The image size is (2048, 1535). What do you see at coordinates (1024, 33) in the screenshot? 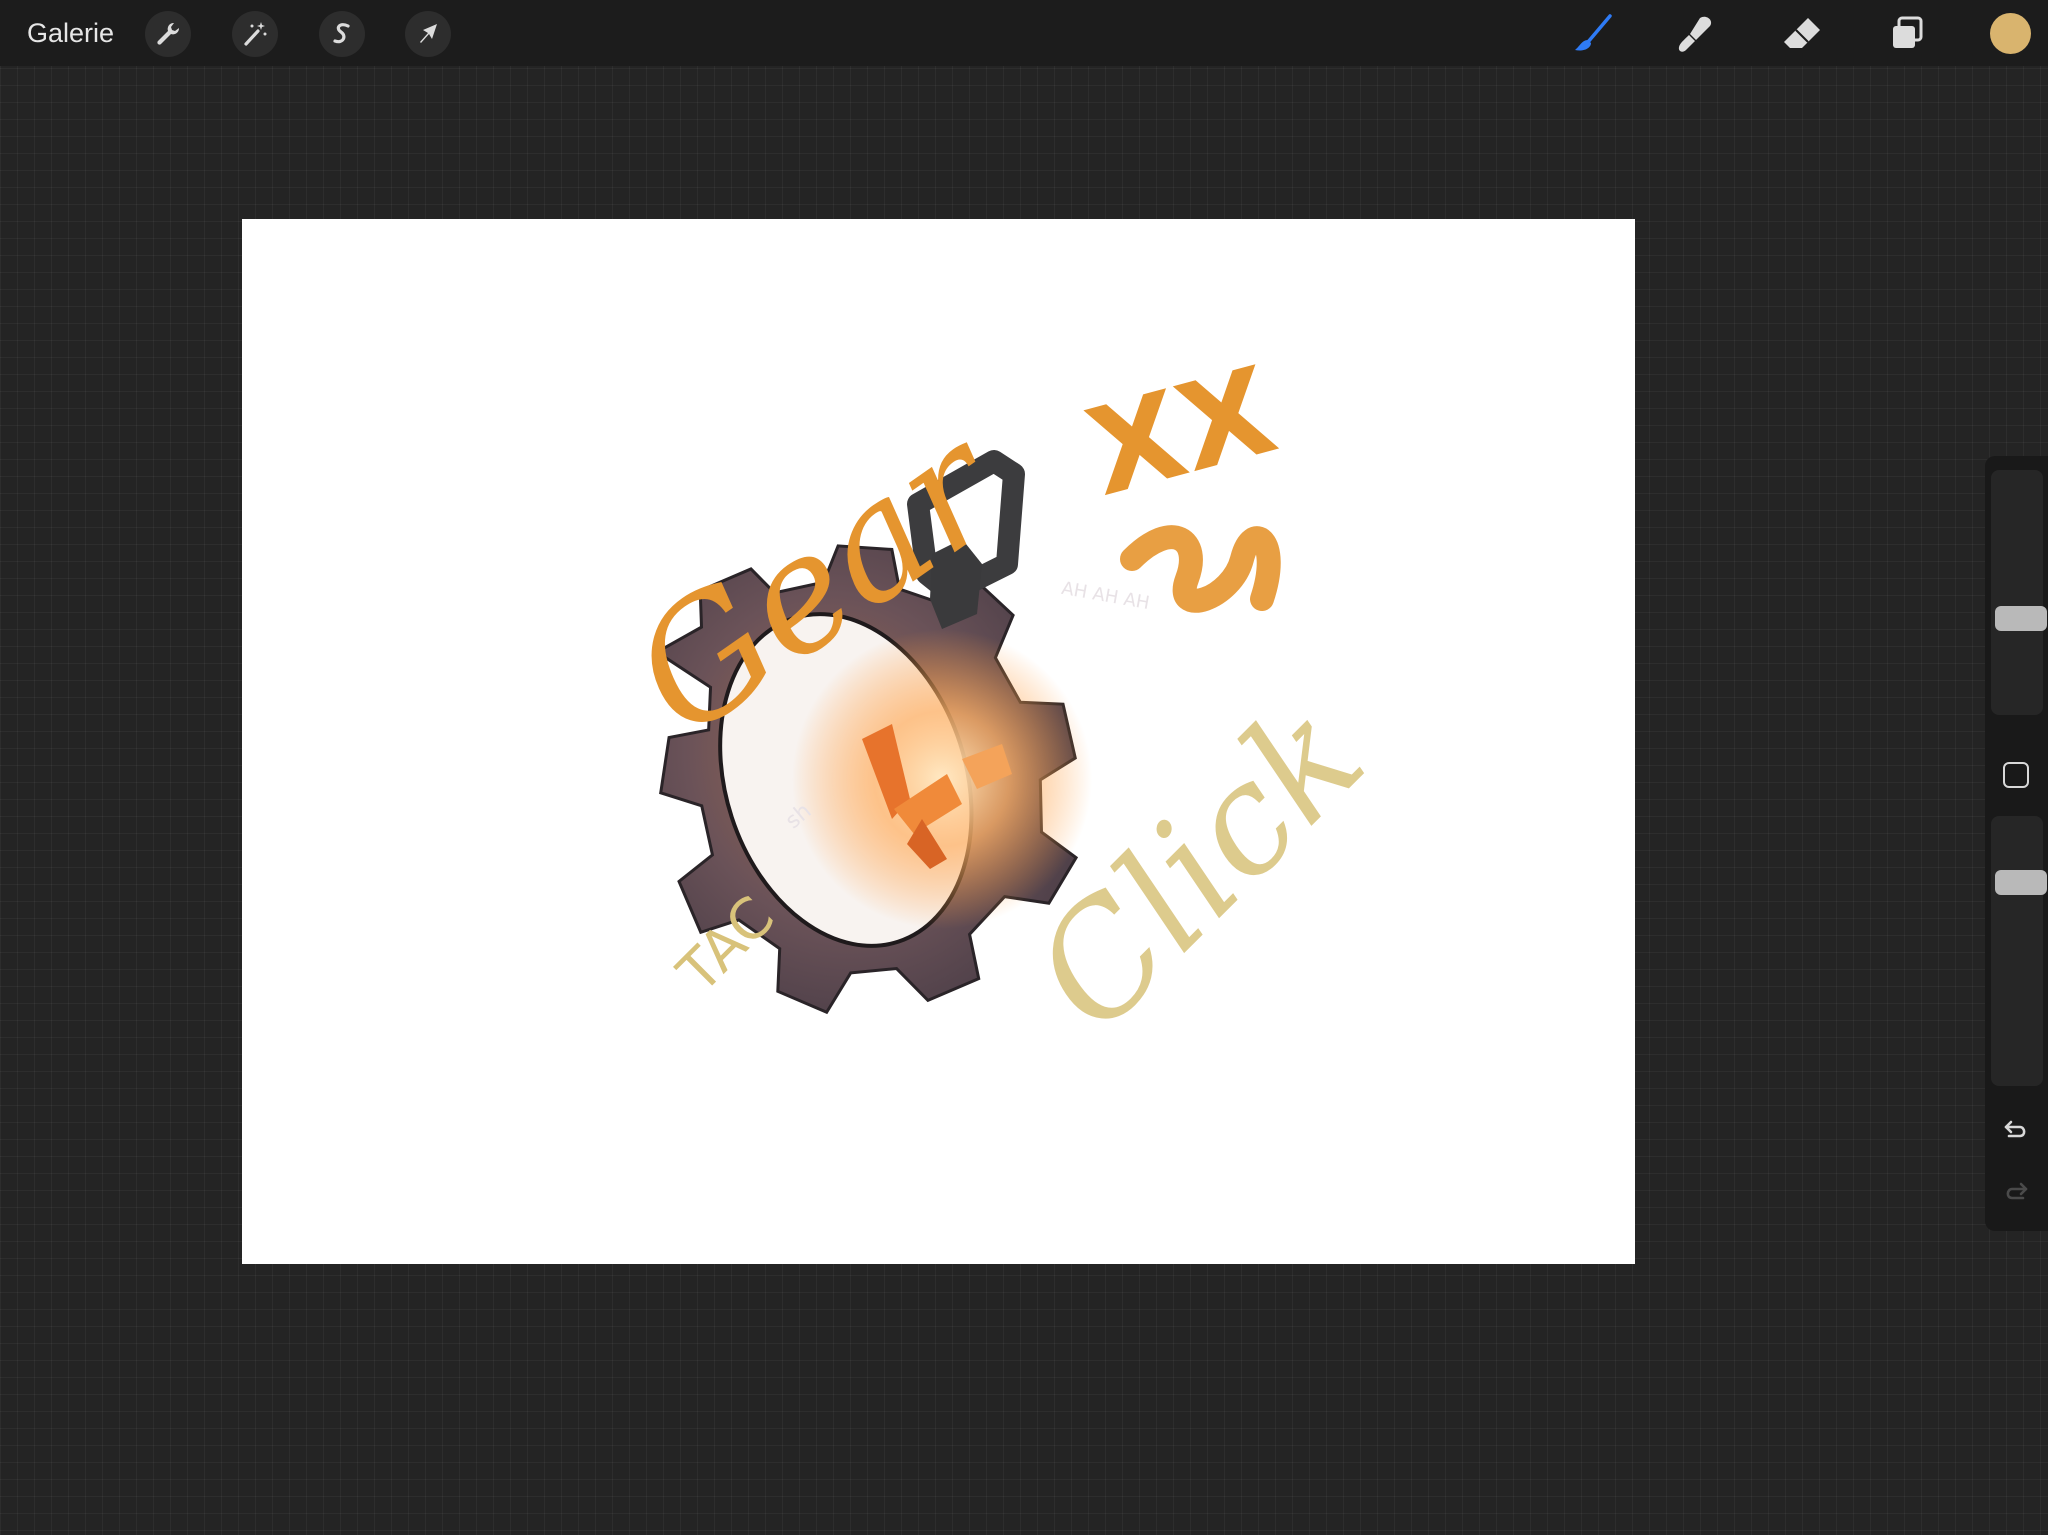
I see `top-toolbar: Galerie` at bounding box center [1024, 33].